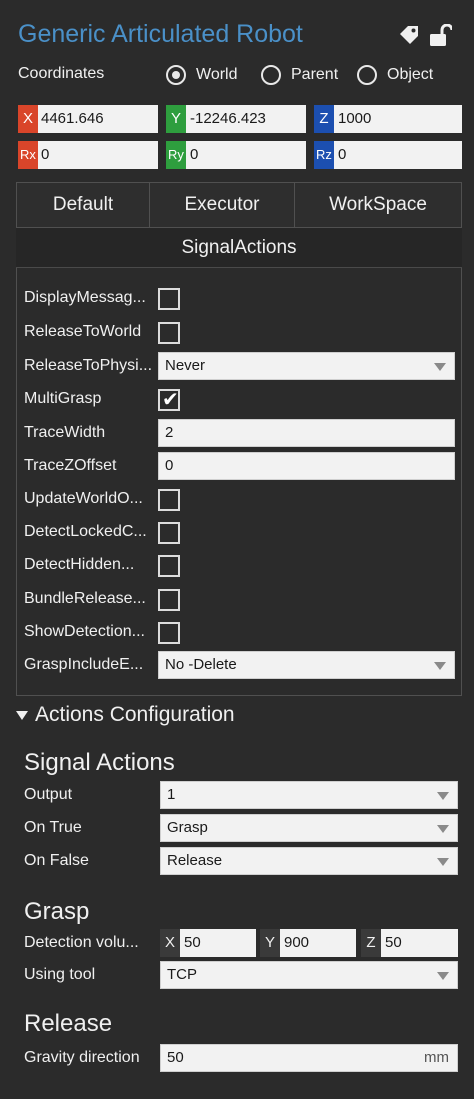 Image resolution: width=474 pixels, height=1099 pixels. I want to click on grasp-heading: Grasp, so click(57, 911).